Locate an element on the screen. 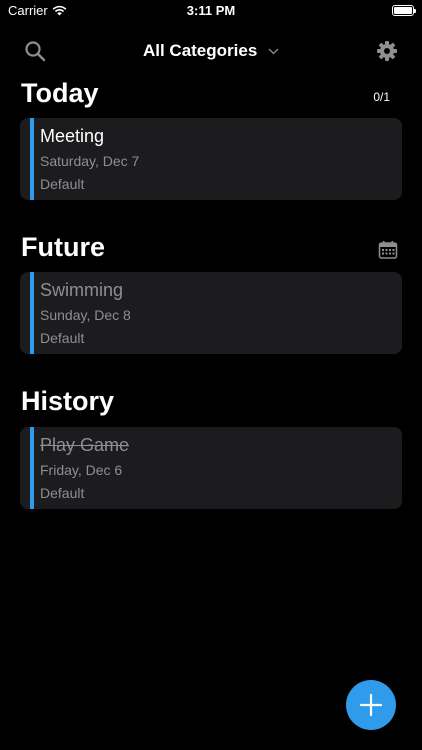  status-bar: Carrier 3:11 PM is located at coordinates (211, 11).